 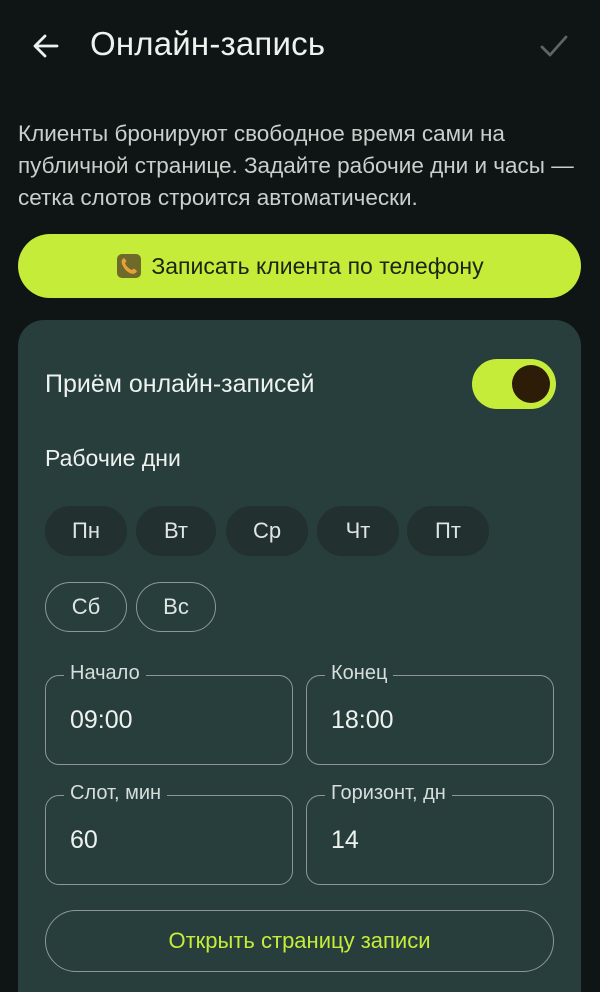 I want to click on horizon-days-label: Горизонт, дн, so click(x=388, y=793).